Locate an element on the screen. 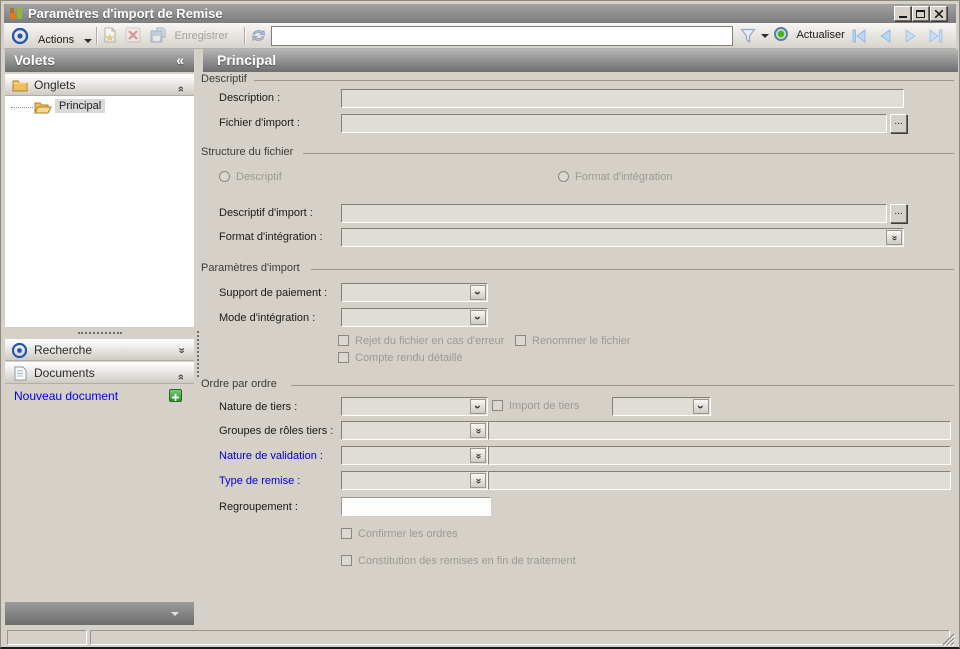  nature-validation-dropdown-button: » is located at coordinates (478, 455).